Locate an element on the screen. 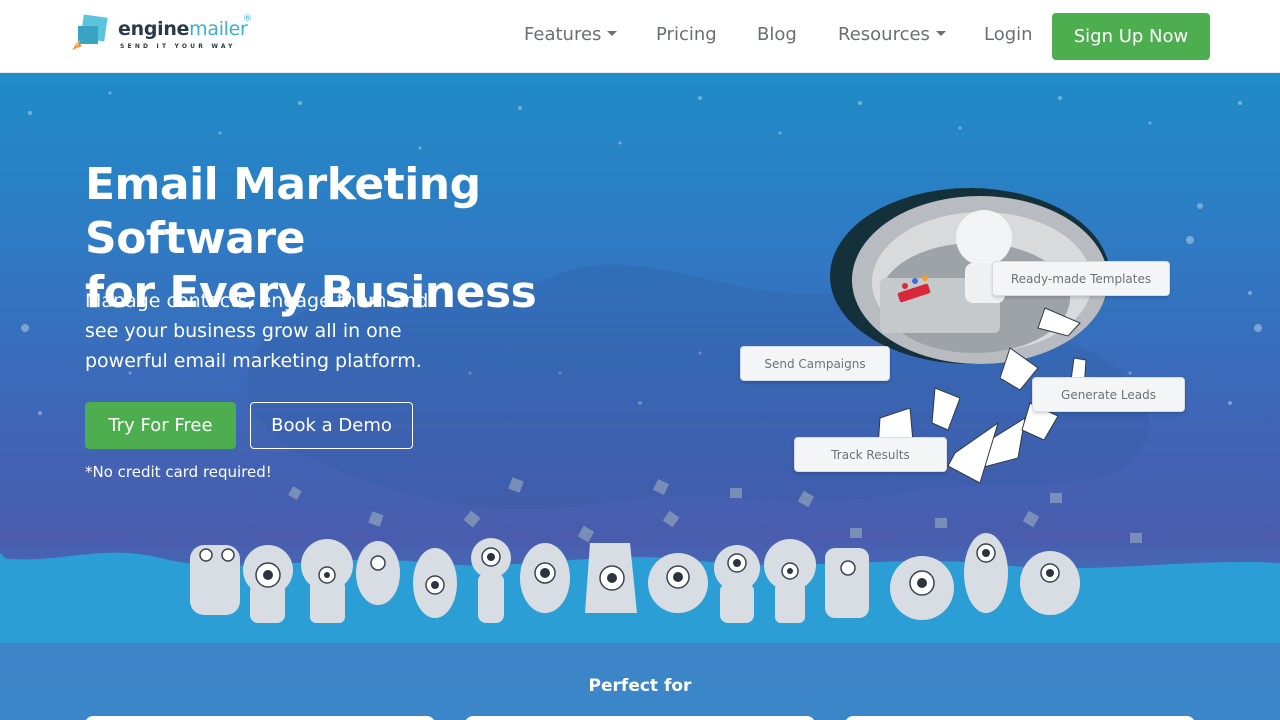 The width and height of the screenshot is (1280, 720). nav-item-pricing: Pricing is located at coordinates (686, 34).